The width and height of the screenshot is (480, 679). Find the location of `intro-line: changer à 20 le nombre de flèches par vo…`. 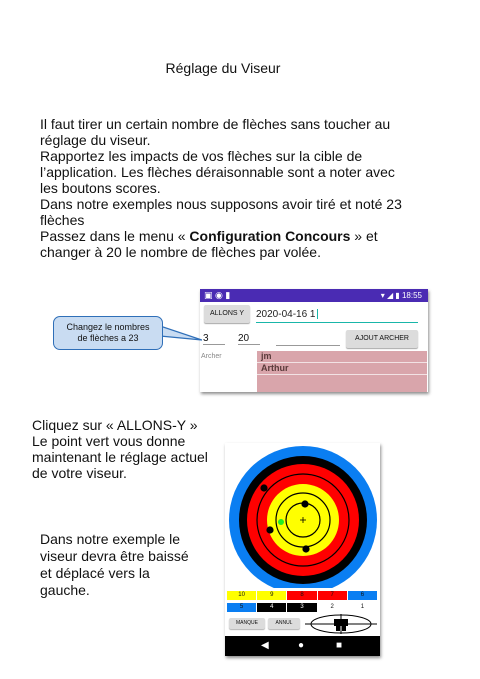

intro-line: changer à 20 le nombre de flèches par vo… is located at coordinates (180, 252).